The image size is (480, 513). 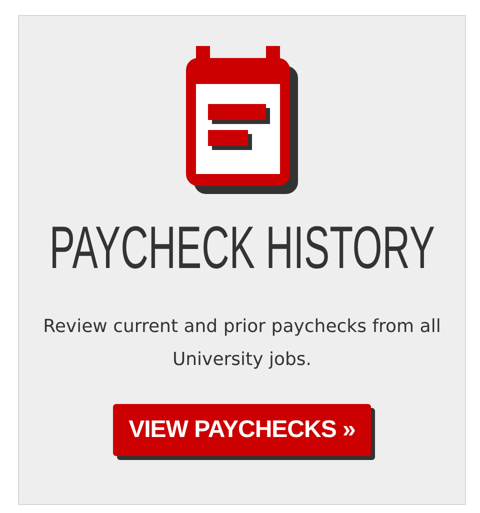 What do you see at coordinates (242, 248) in the screenshot?
I see `card-title: PAYCHECK HISTORY` at bounding box center [242, 248].